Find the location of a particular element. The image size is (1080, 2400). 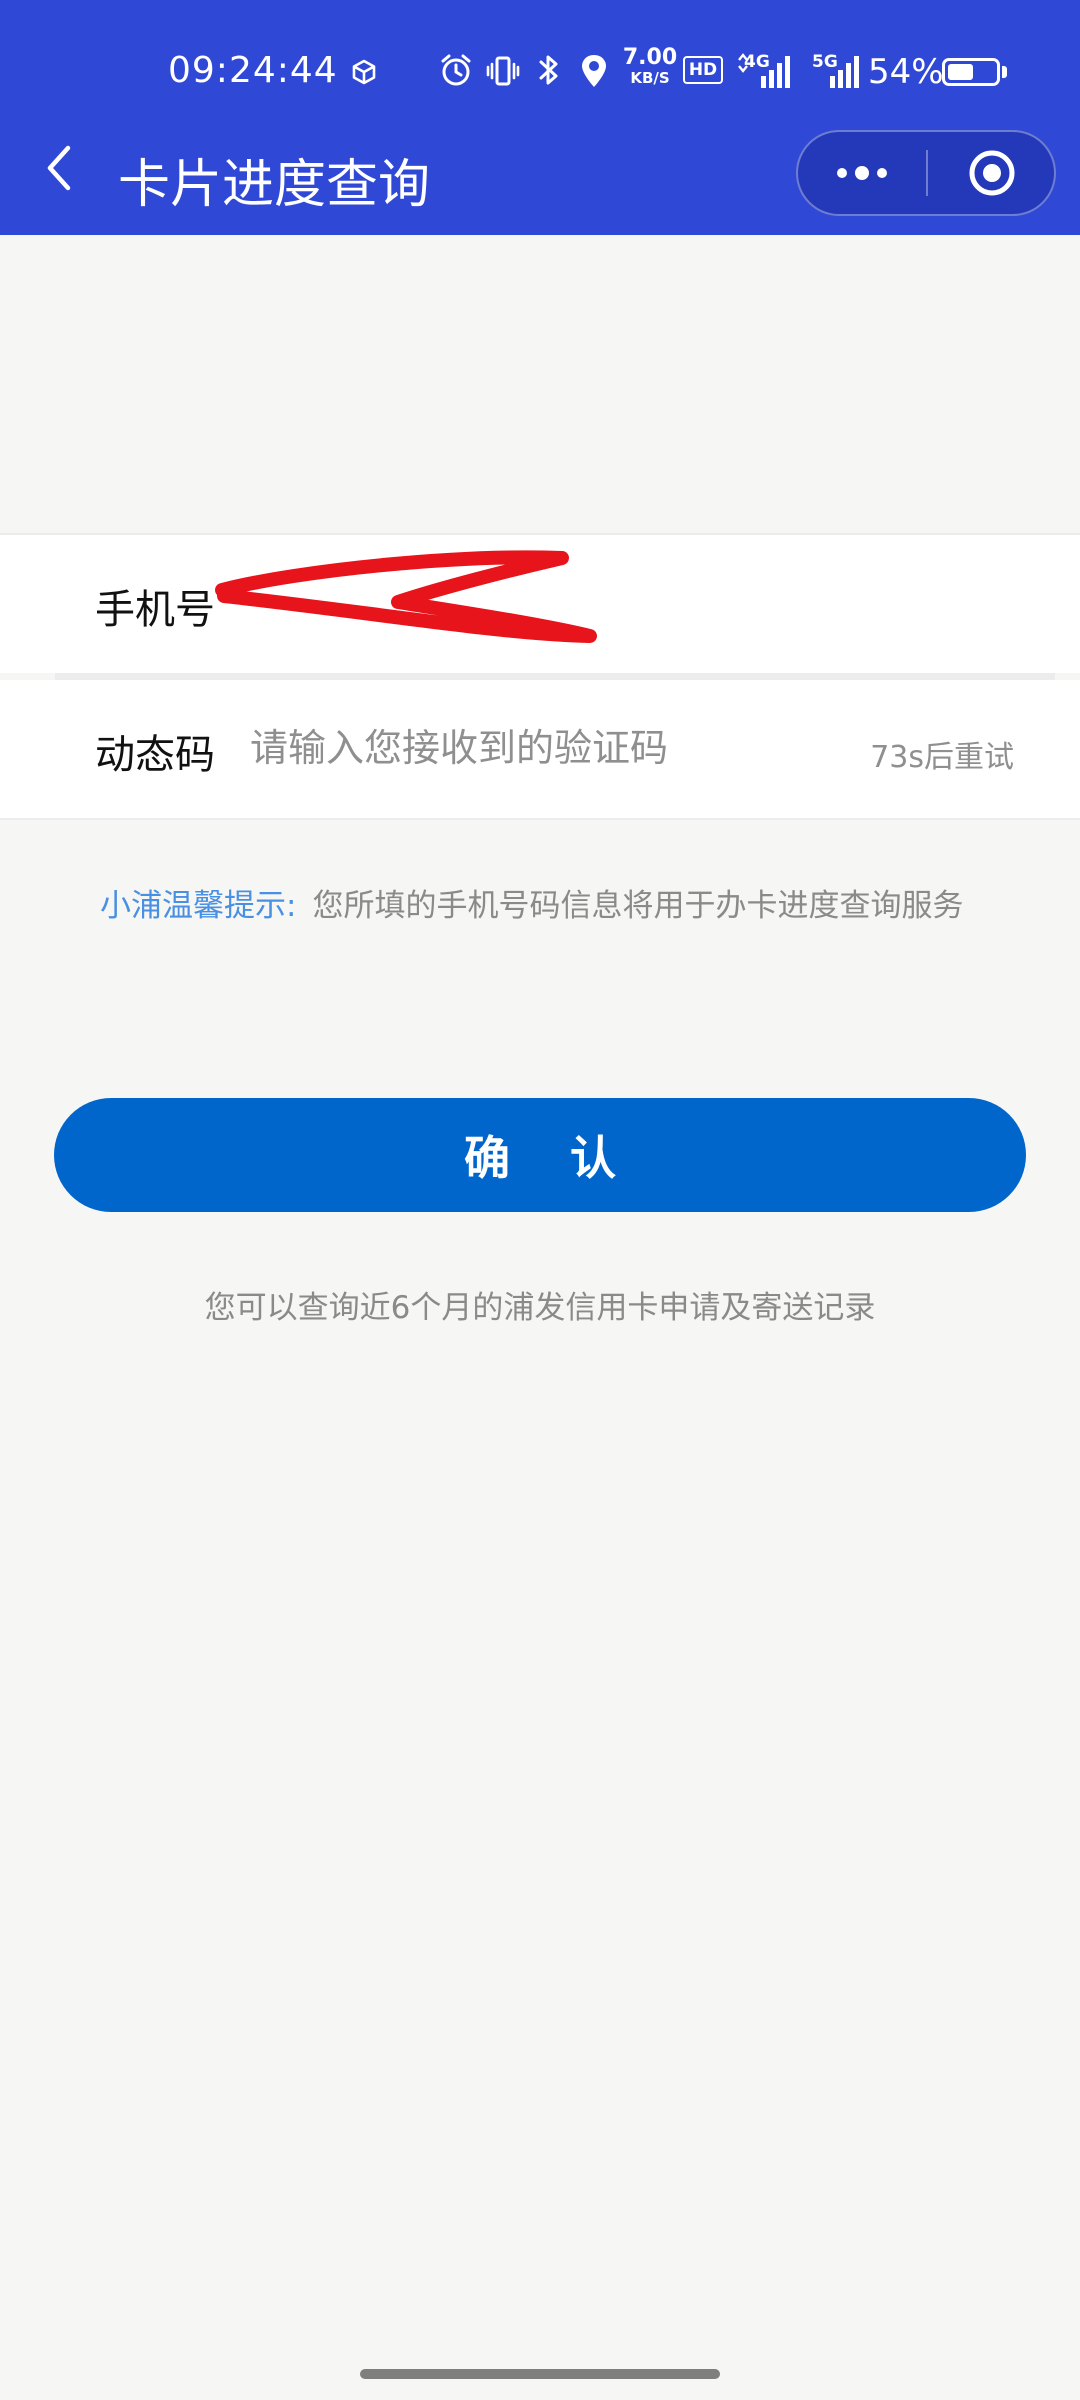

more-button is located at coordinates (862, 173).